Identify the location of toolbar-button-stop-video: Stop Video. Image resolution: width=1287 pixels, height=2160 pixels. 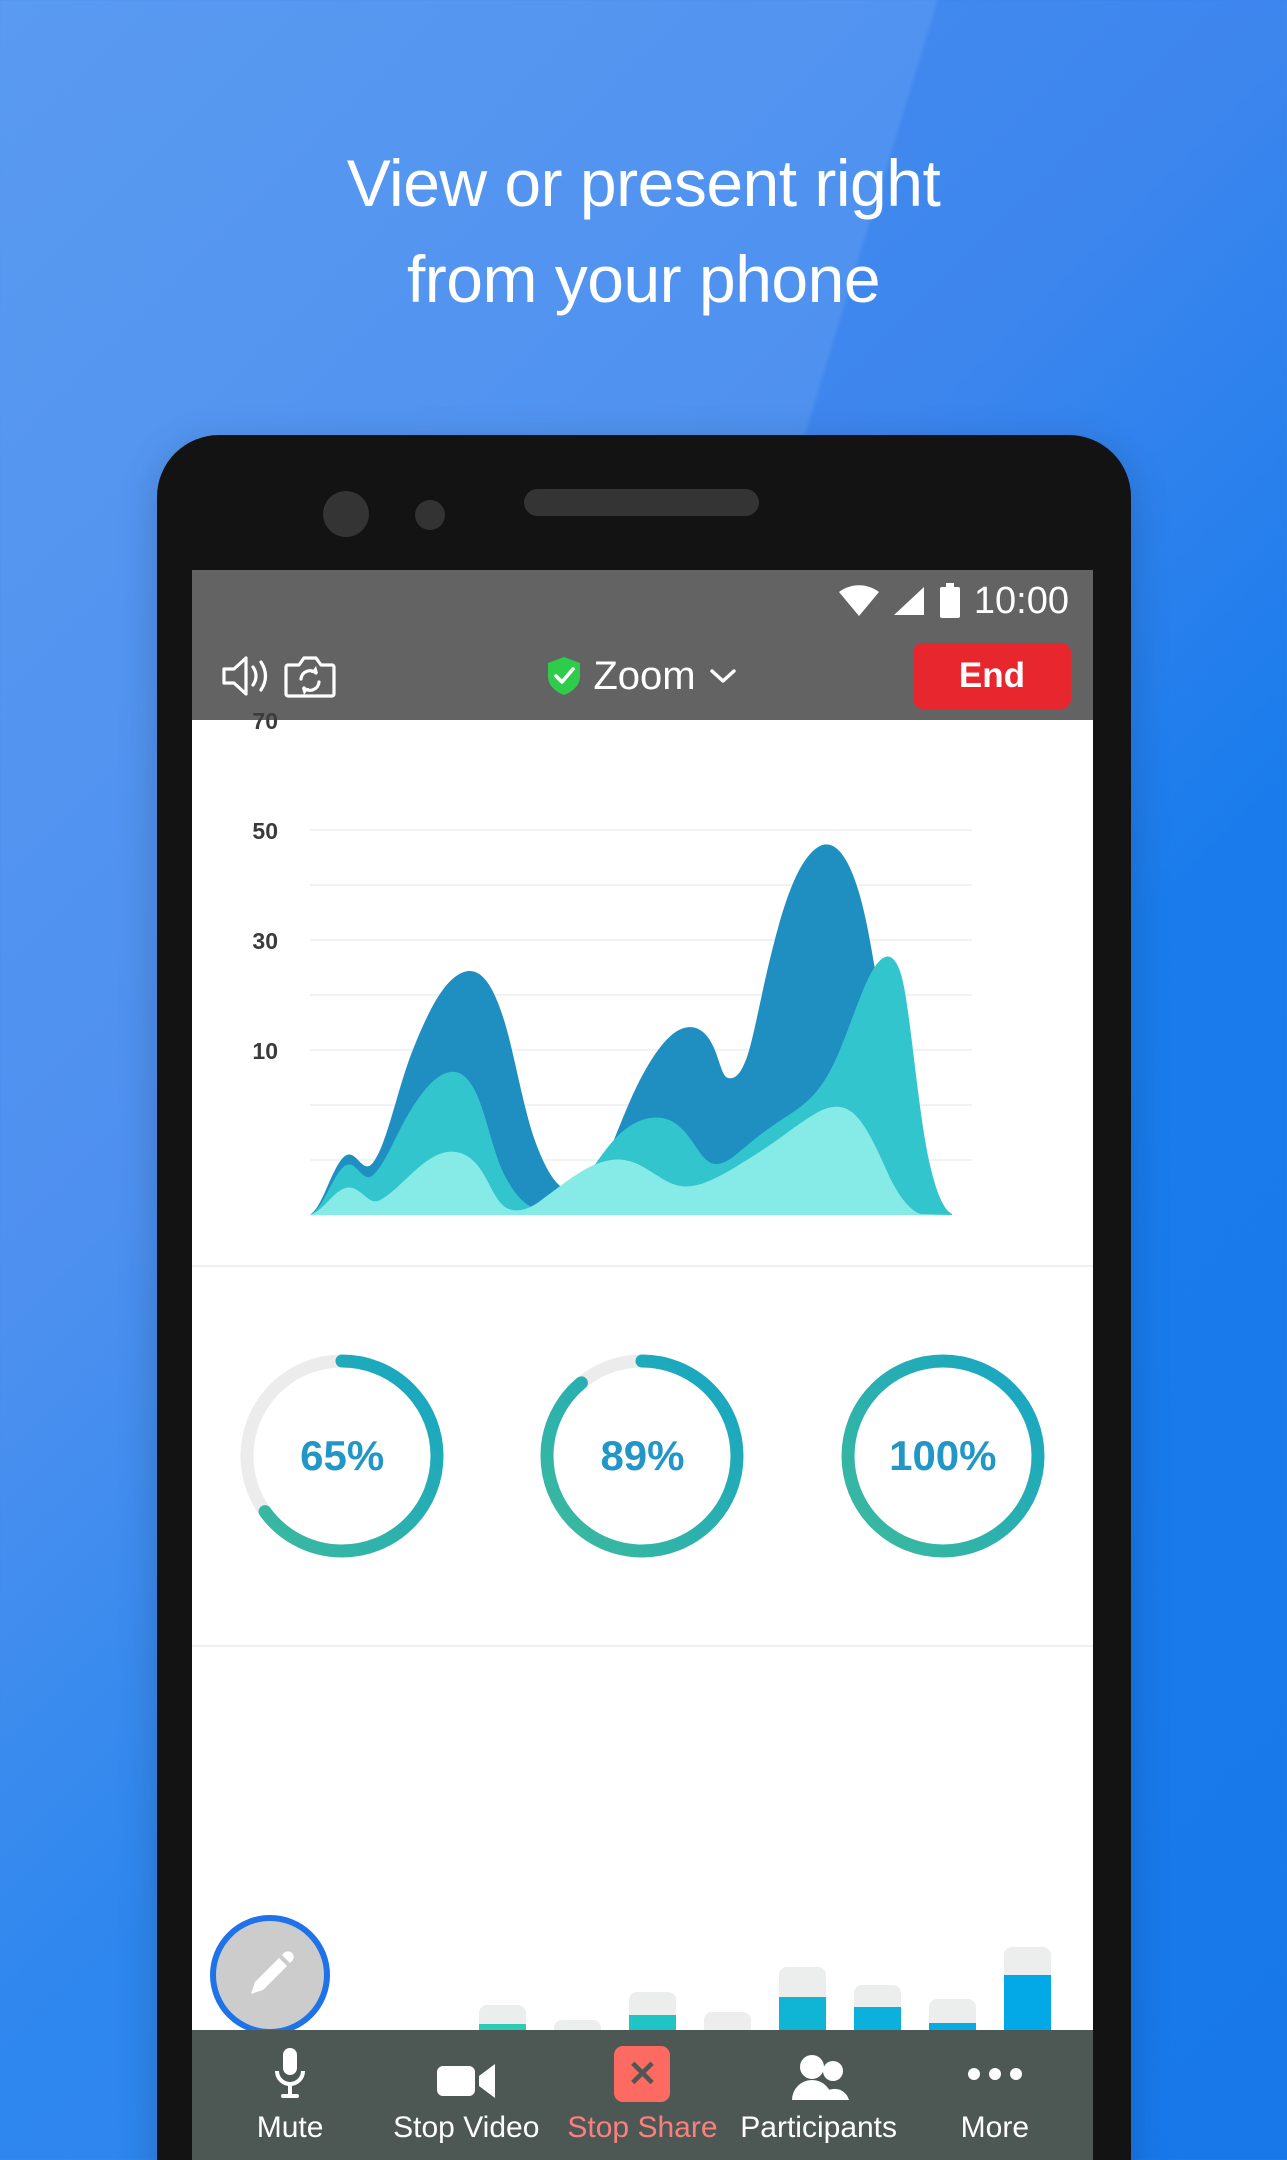
(466, 2095).